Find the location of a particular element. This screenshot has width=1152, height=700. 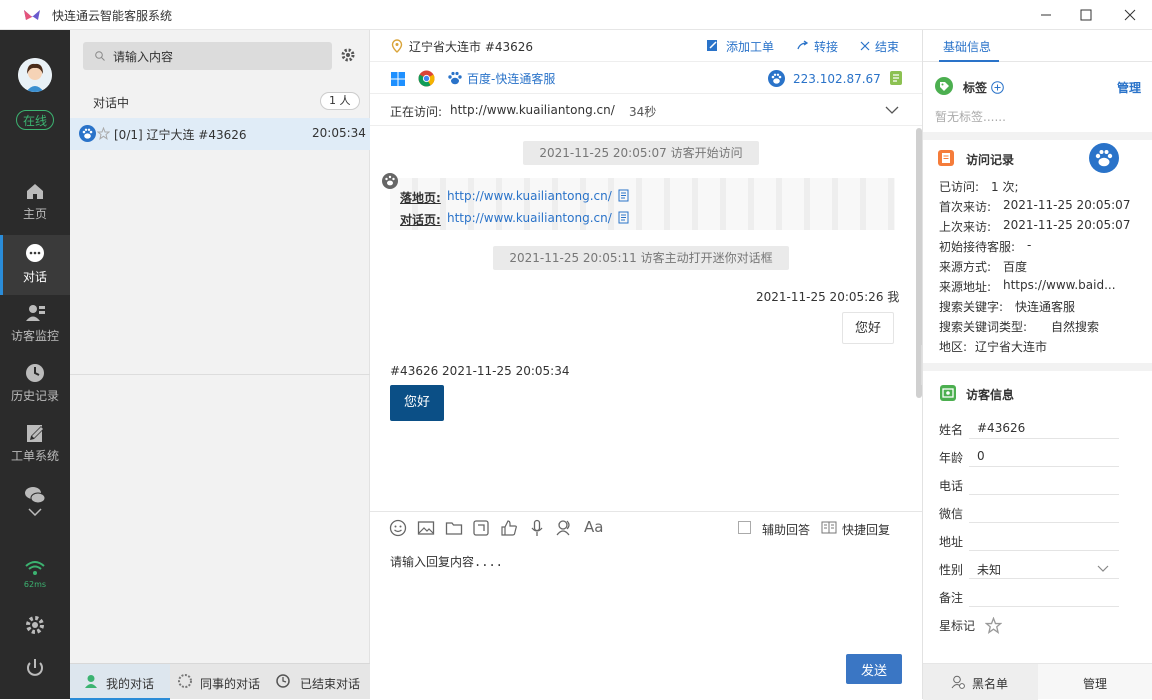

dialog-page-label: 对话页: is located at coordinates (420, 220).